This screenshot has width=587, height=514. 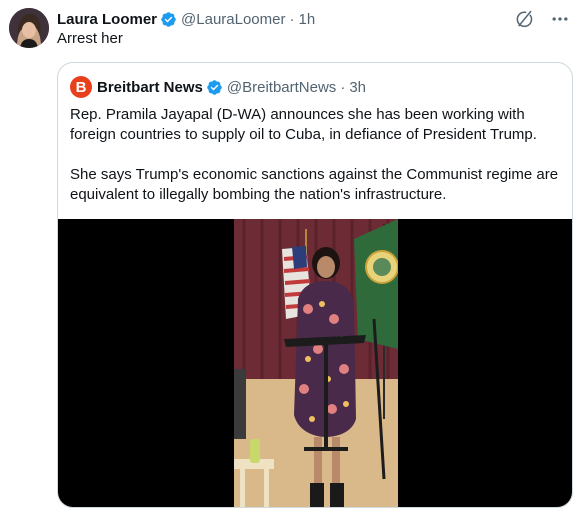 I want to click on breitbart-logo: B, so click(x=81, y=87).